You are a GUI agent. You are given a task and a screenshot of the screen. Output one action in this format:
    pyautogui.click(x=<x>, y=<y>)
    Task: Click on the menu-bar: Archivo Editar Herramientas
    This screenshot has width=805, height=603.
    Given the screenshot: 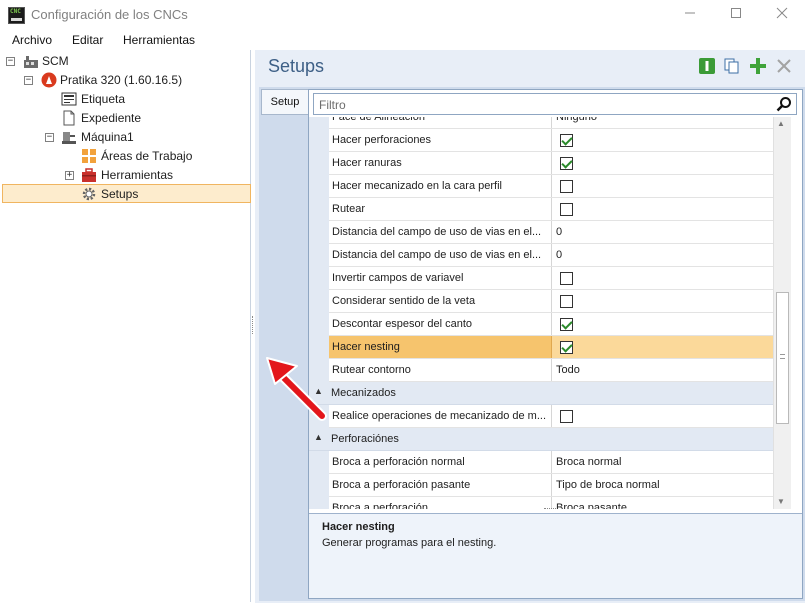 What is the action you would take?
    pyautogui.click(x=402, y=40)
    